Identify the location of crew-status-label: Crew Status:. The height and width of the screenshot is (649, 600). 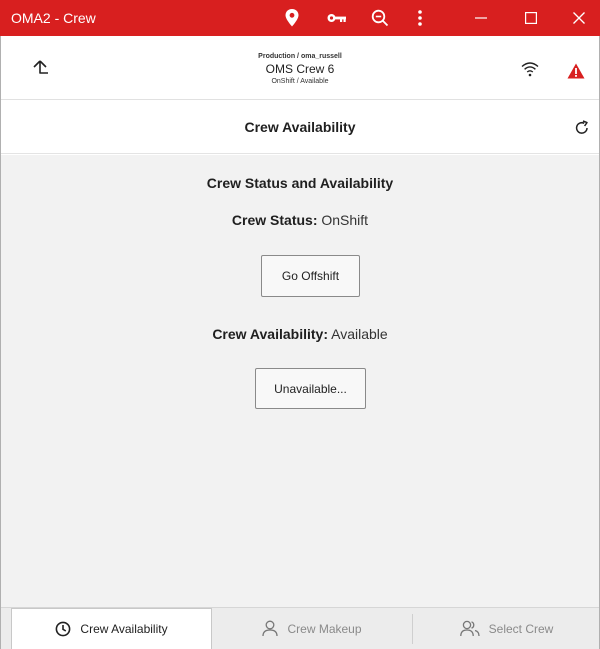
(274, 220).